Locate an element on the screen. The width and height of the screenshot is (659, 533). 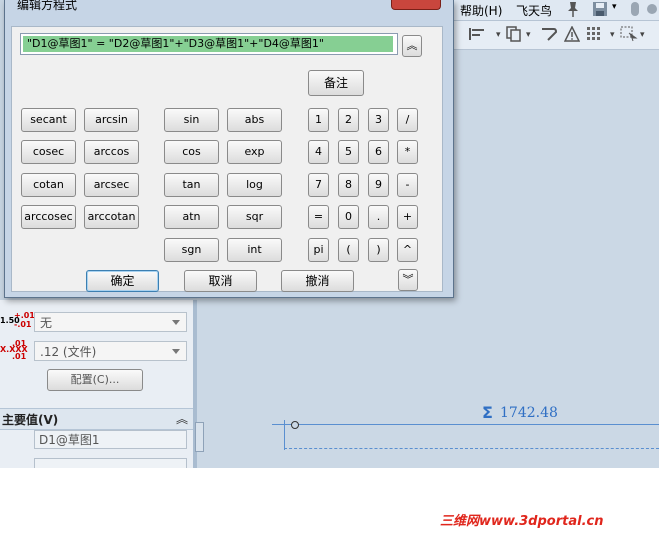
func-abs-button: abs is located at coordinates (254, 120).